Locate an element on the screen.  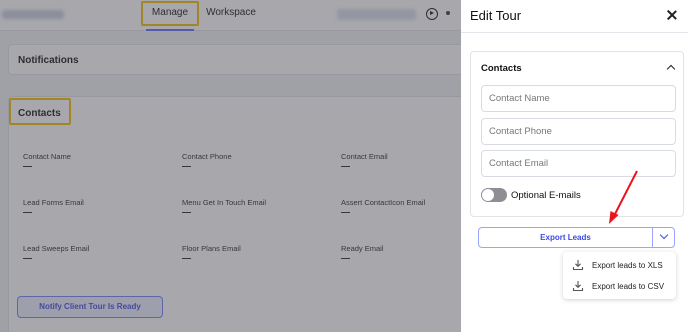
tab-workspace-label: Workspace is located at coordinates (231, 12).